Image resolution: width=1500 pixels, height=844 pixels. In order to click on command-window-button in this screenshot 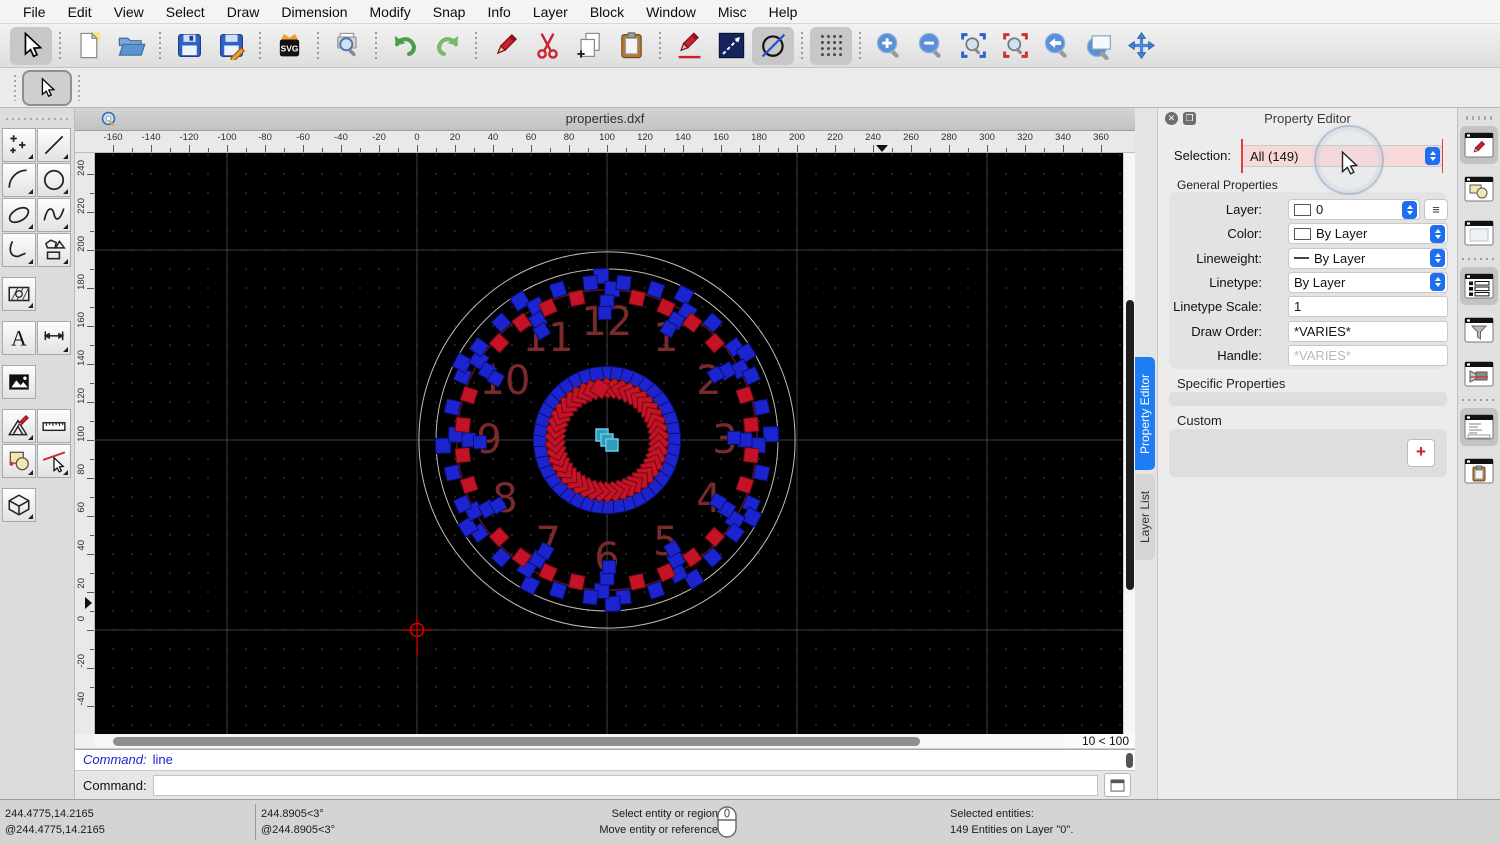, I will do `click(1117, 785)`.